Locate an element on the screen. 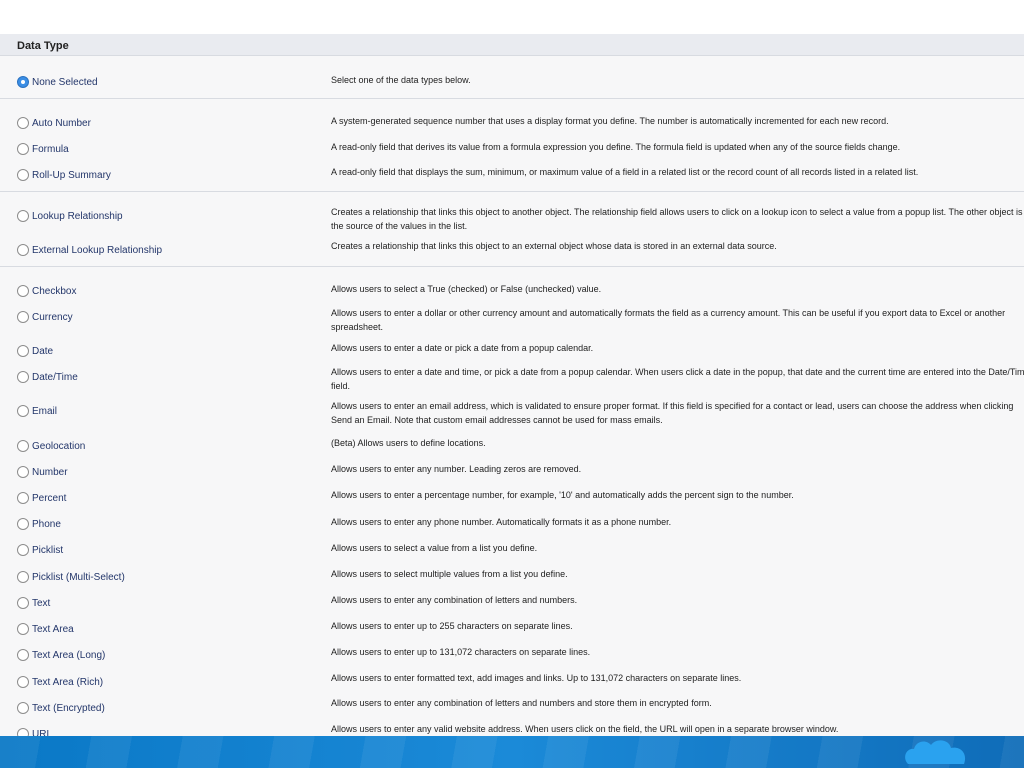 The height and width of the screenshot is (768, 1024). radio-geolocation is located at coordinates (23, 446).